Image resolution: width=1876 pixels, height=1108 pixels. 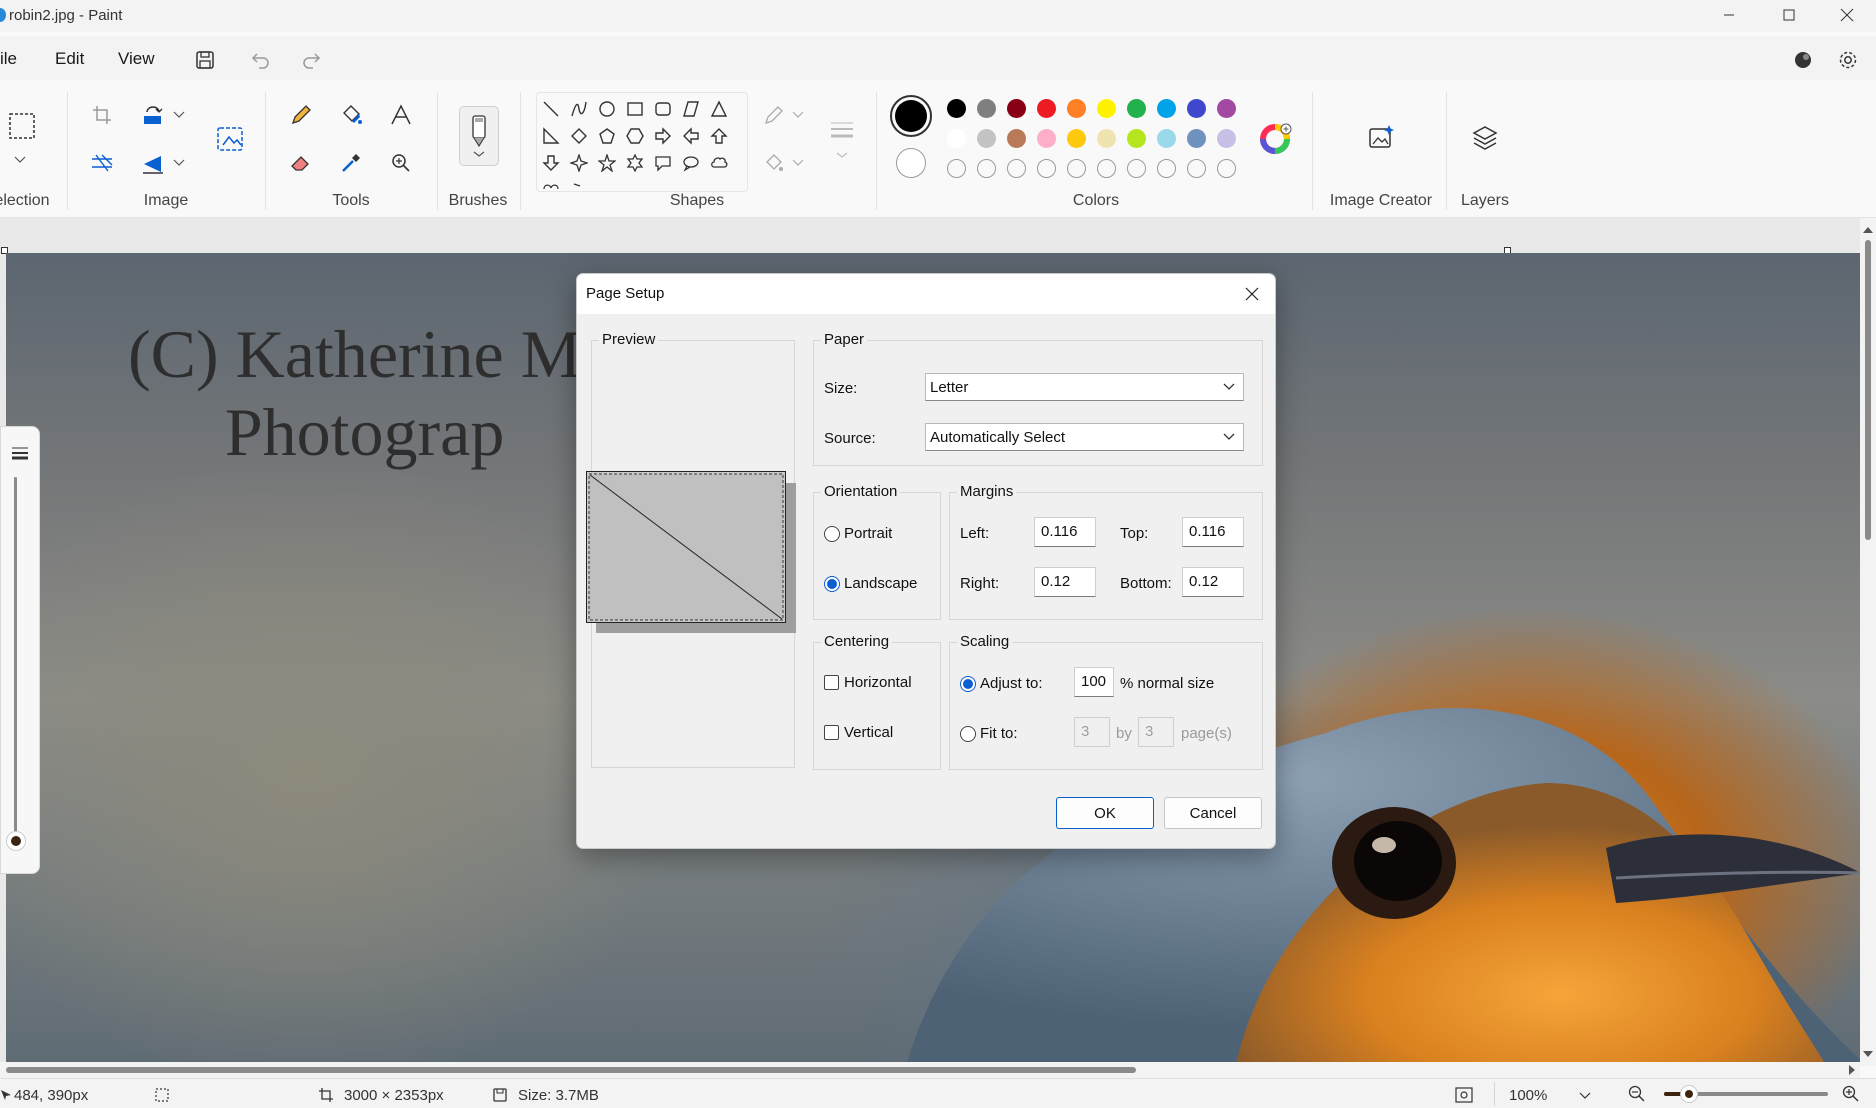 I want to click on size-slider-thumb, so click(x=16, y=841).